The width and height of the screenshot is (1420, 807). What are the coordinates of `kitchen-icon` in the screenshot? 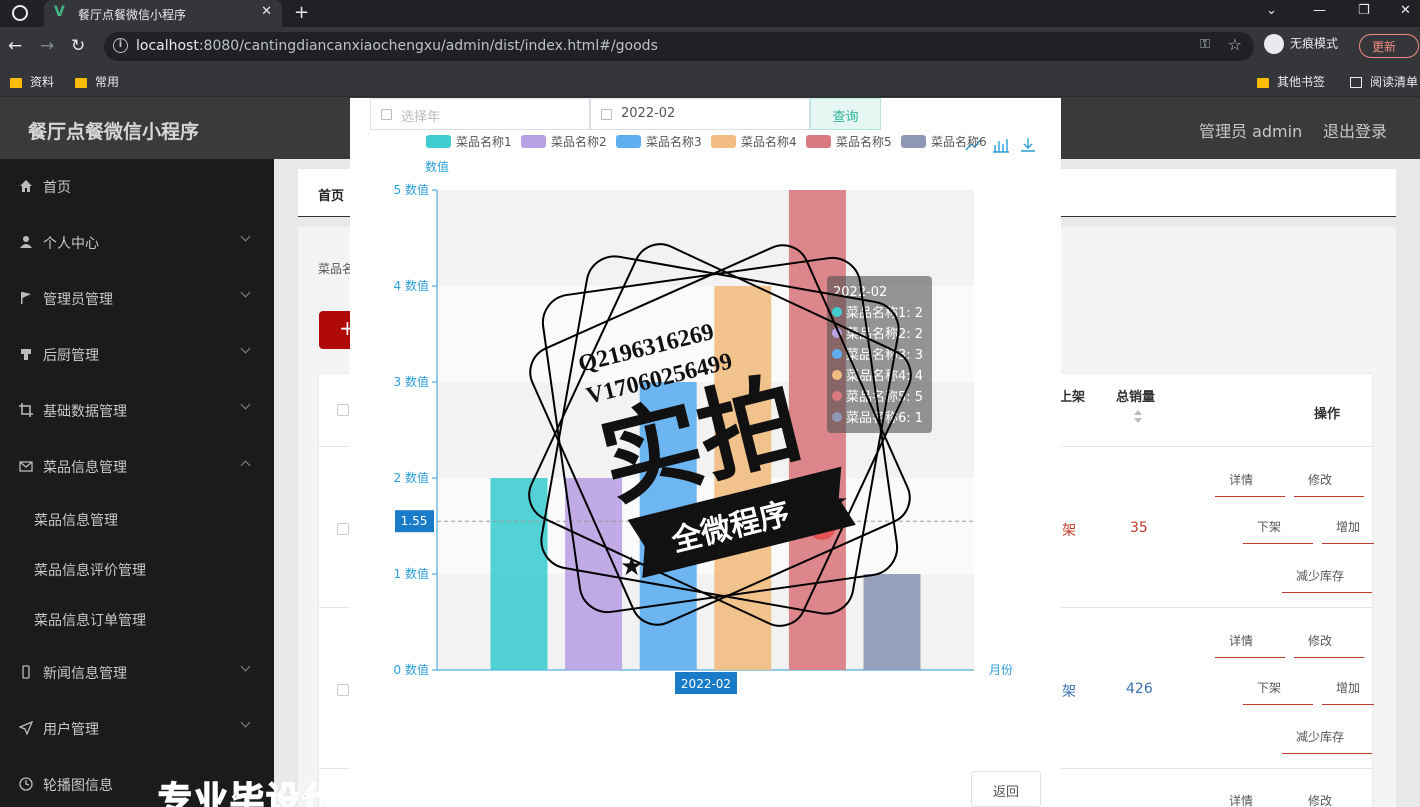 It's located at (26, 354).